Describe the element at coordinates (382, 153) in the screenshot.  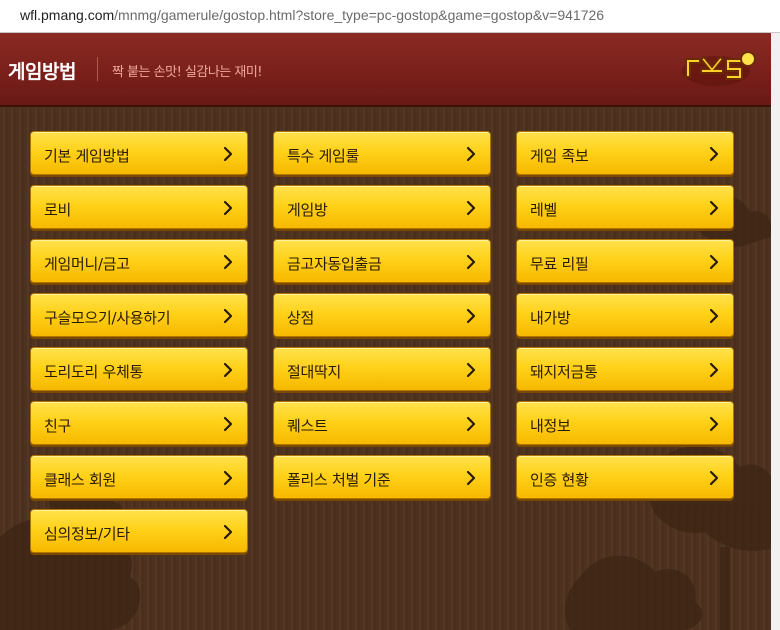
I see `menu-button: 특수 게임룰` at that location.